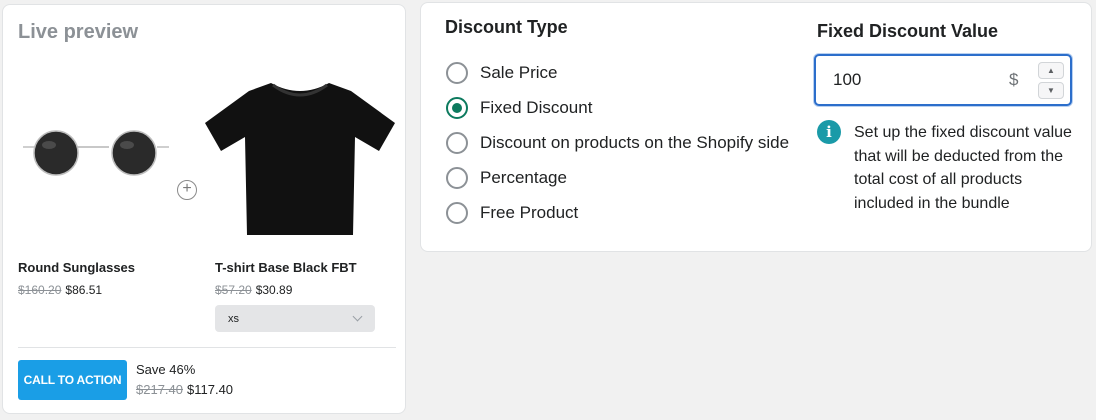 The width and height of the screenshot is (1096, 420). I want to click on variant-value: xs, so click(233, 319).